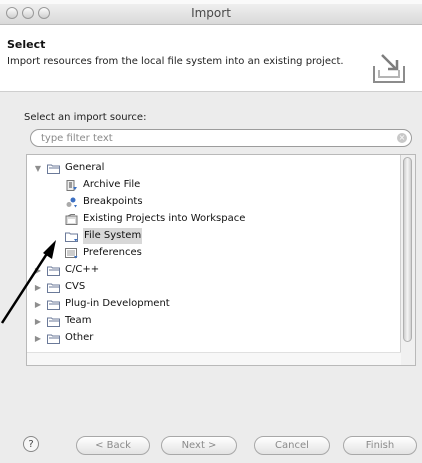 This screenshot has width=422, height=463. Describe the element at coordinates (71, 252) in the screenshot. I see `preferences-icon` at that location.